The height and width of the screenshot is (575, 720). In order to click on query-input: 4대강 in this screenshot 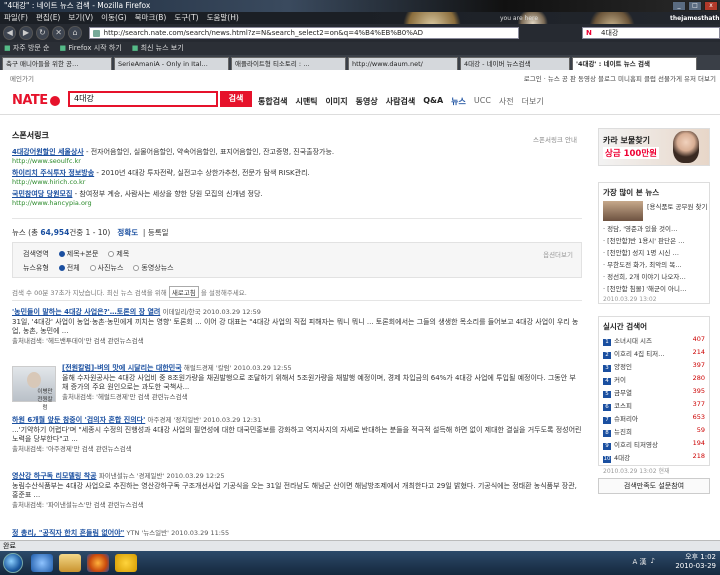, I will do `click(143, 99)`.